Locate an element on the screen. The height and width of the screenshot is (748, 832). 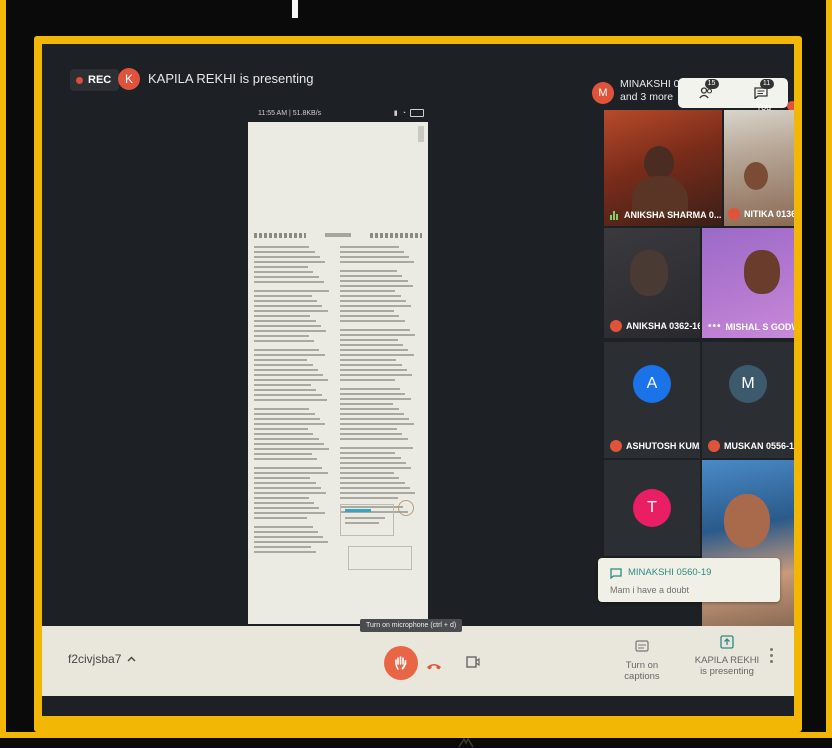
chip-avatar: M is located at coordinates (603, 93).